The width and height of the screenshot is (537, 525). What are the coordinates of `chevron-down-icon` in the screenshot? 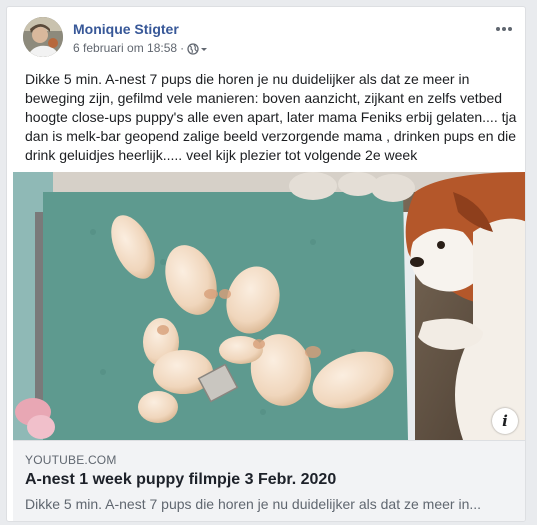 It's located at (204, 48).